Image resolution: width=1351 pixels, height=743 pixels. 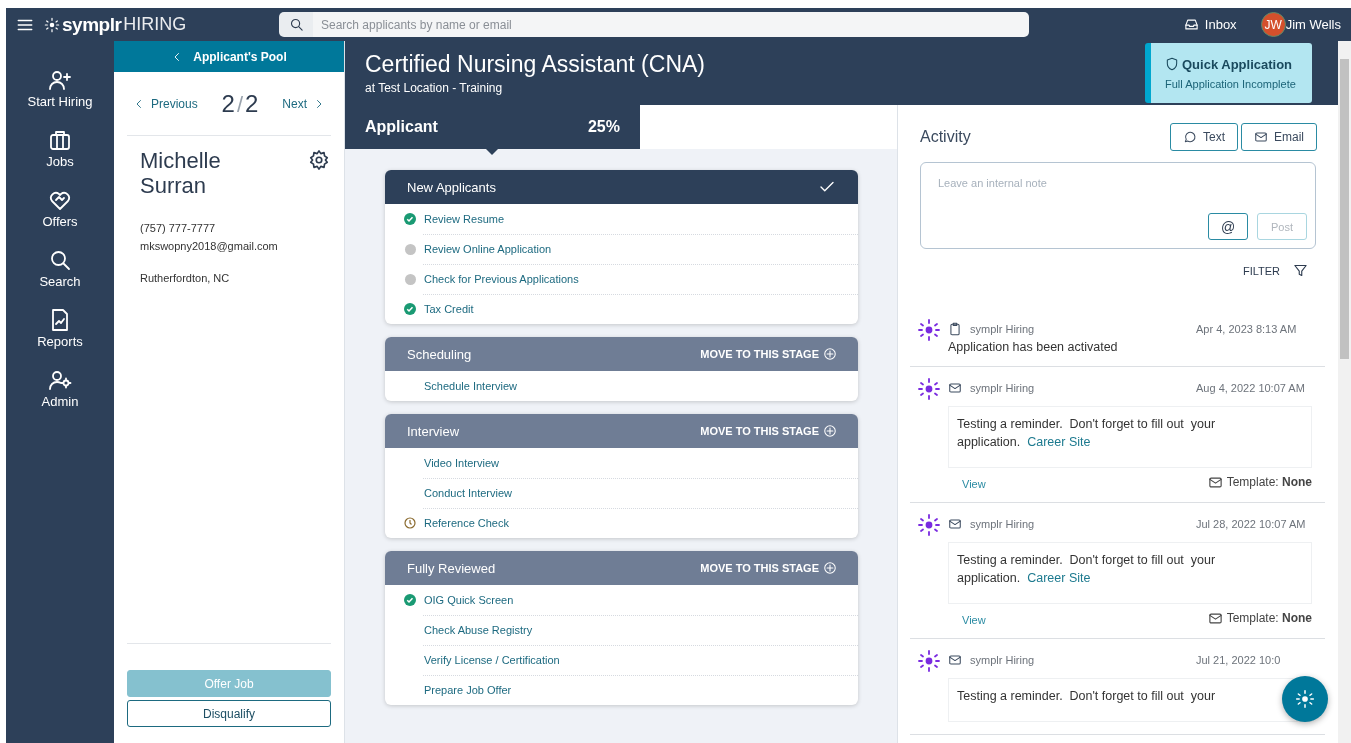 I want to click on previous-link: Previous, so click(x=165, y=103).